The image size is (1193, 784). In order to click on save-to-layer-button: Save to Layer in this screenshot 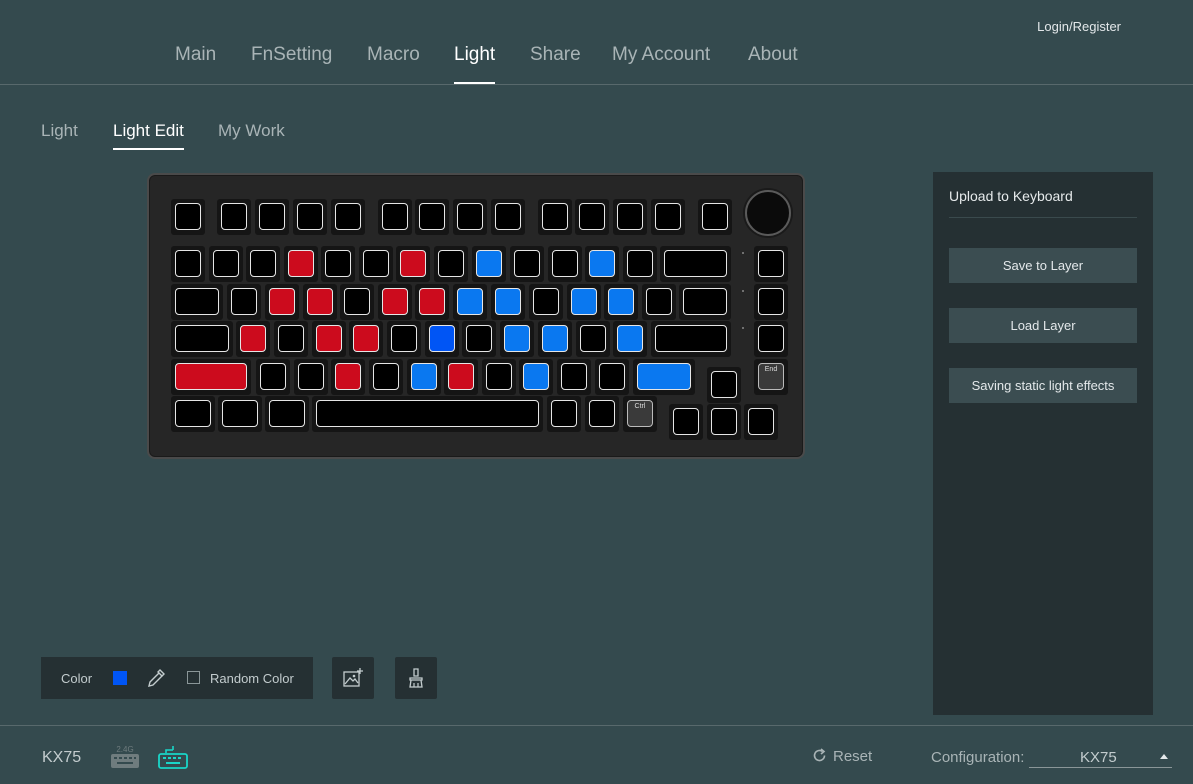, I will do `click(1043, 265)`.